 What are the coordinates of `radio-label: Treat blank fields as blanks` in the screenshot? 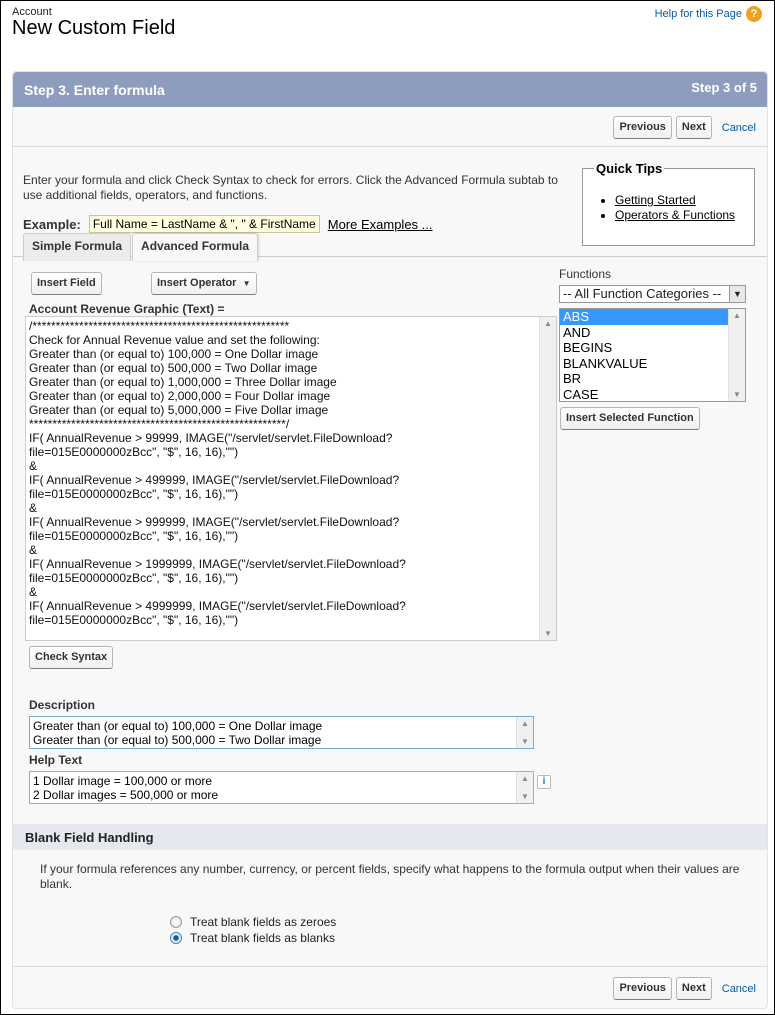 It's located at (262, 938).